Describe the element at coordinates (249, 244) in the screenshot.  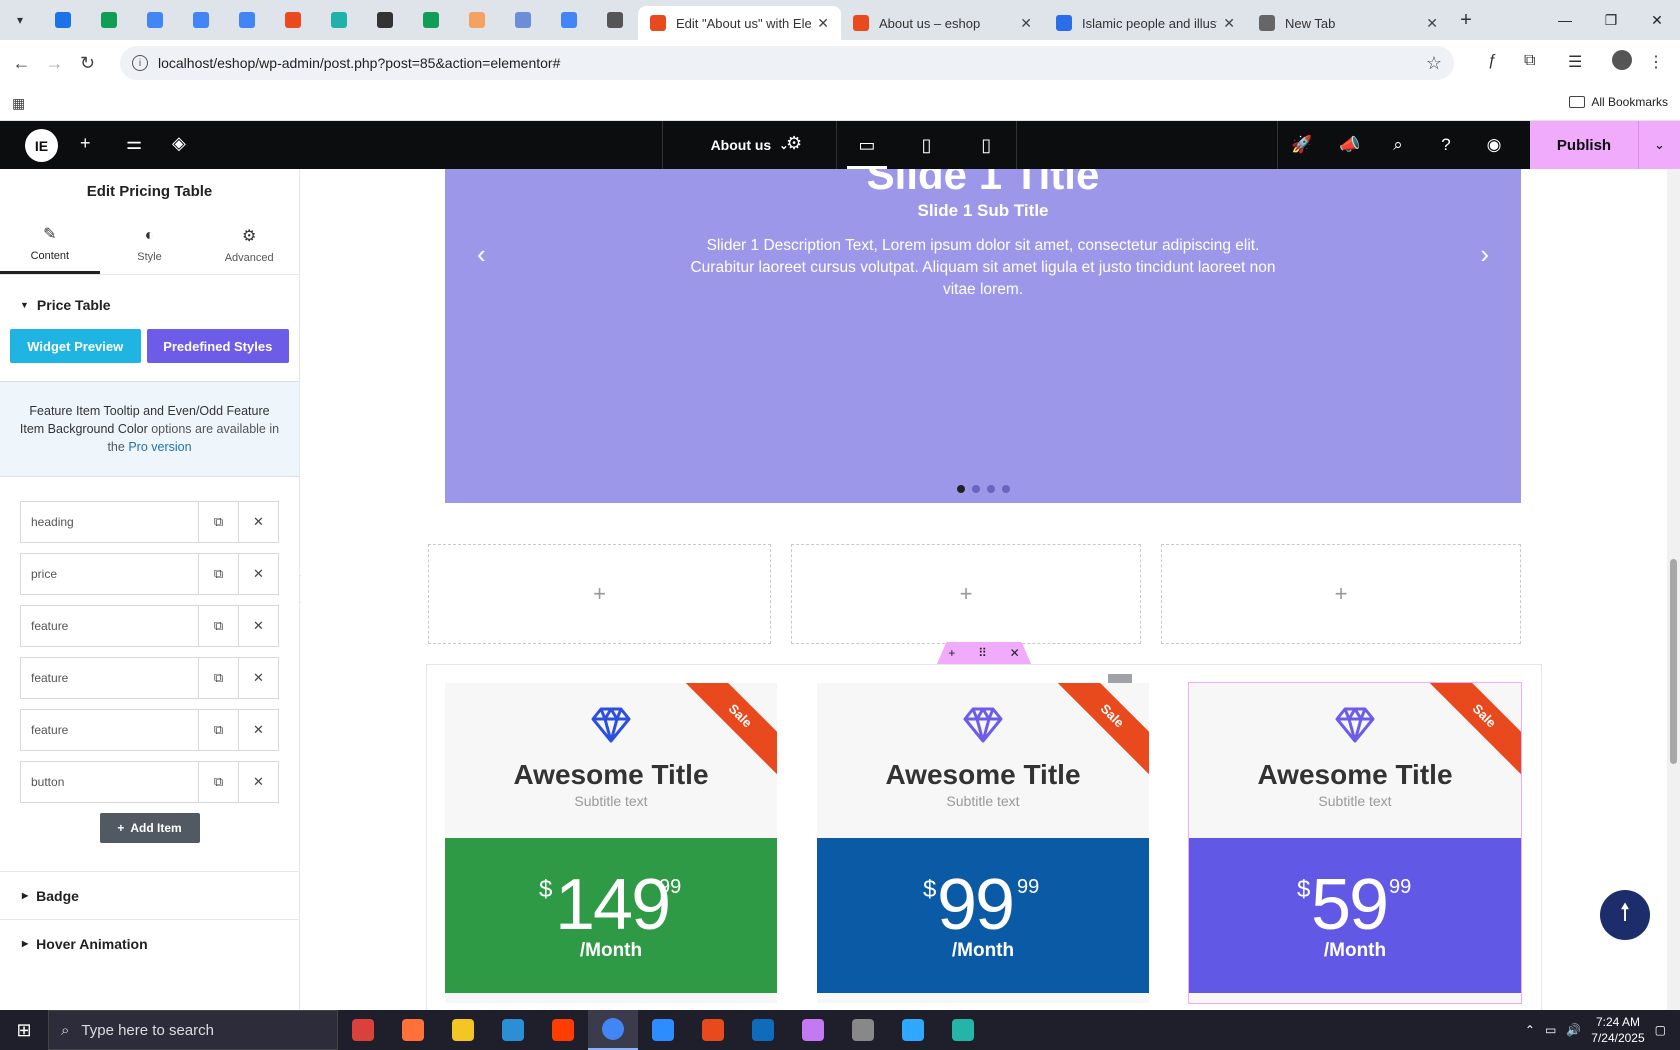
I see `tab-advanced: ⚙ Advanced` at that location.